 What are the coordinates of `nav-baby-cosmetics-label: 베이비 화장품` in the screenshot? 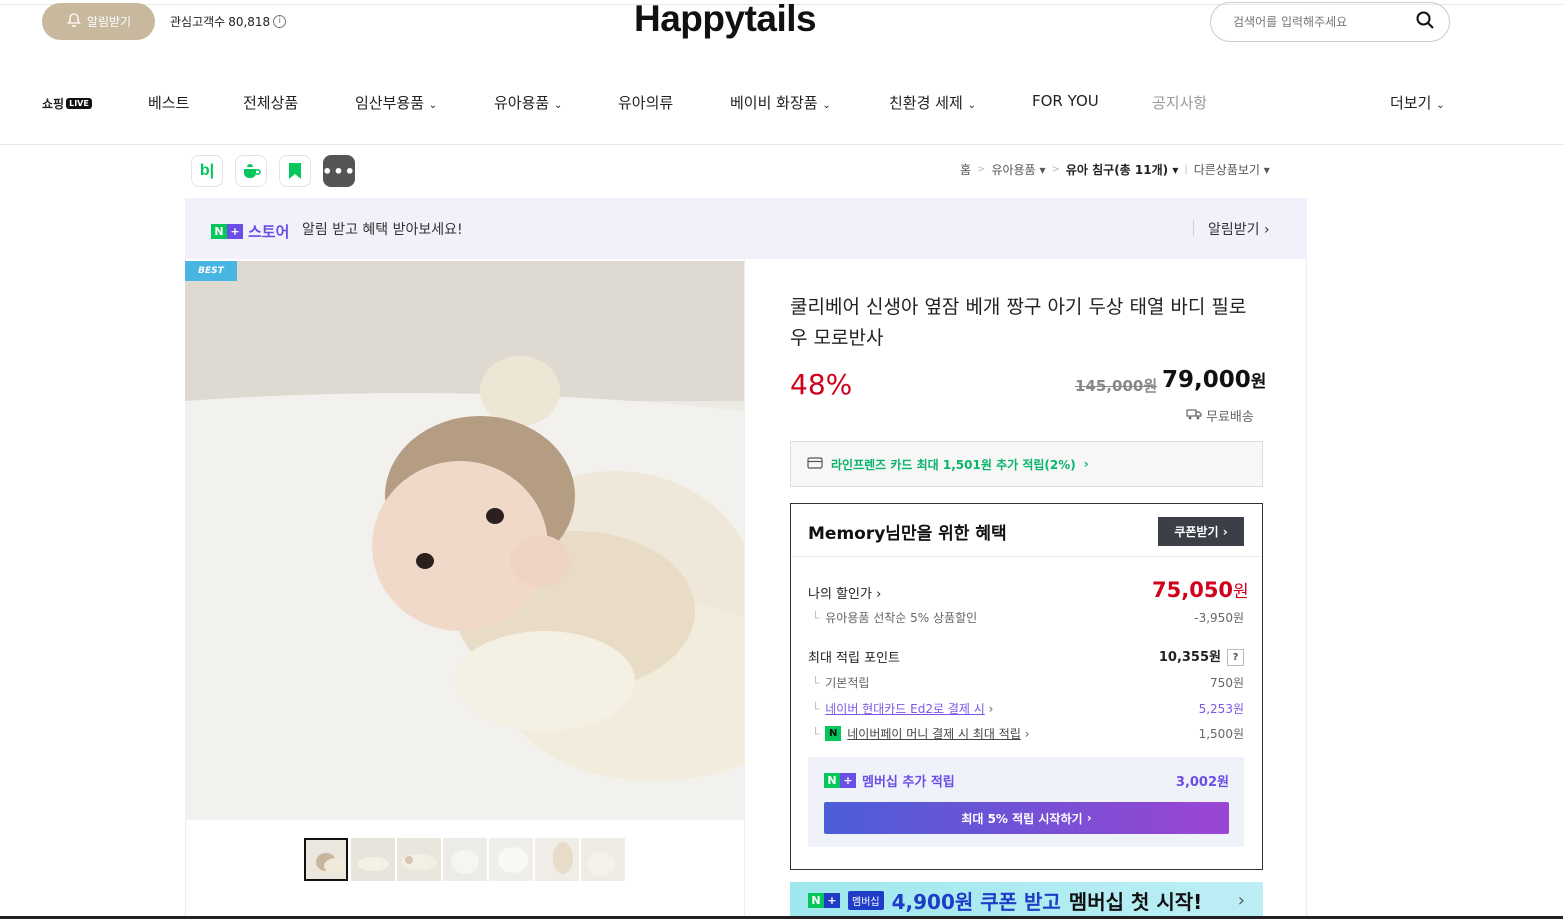 It's located at (774, 103).